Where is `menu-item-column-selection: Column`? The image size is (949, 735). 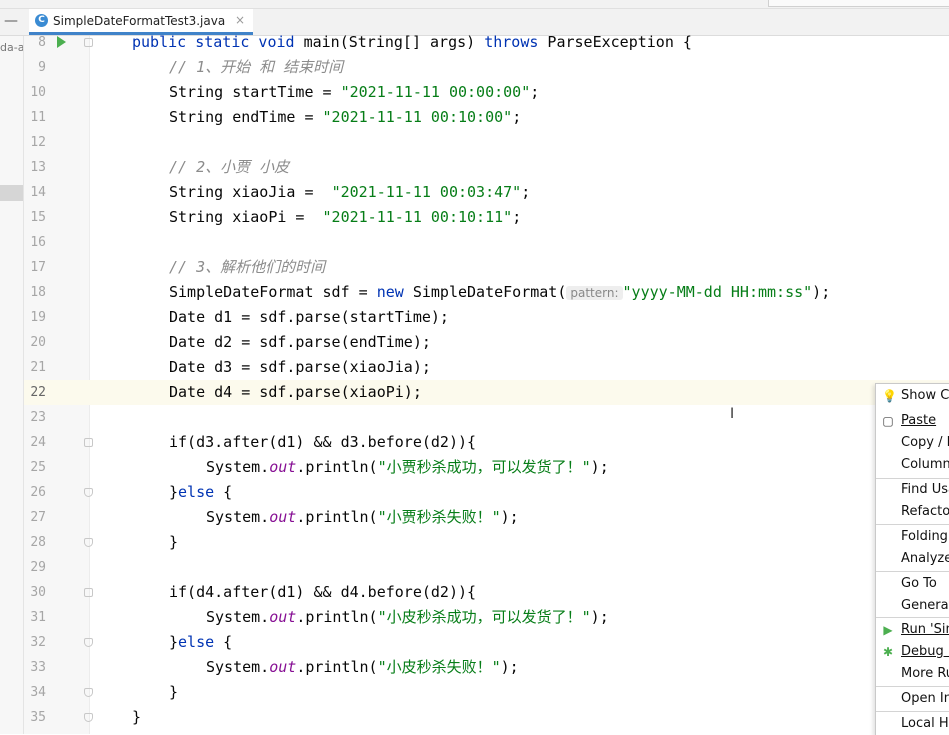 menu-item-column-selection: Column is located at coordinates (912, 465).